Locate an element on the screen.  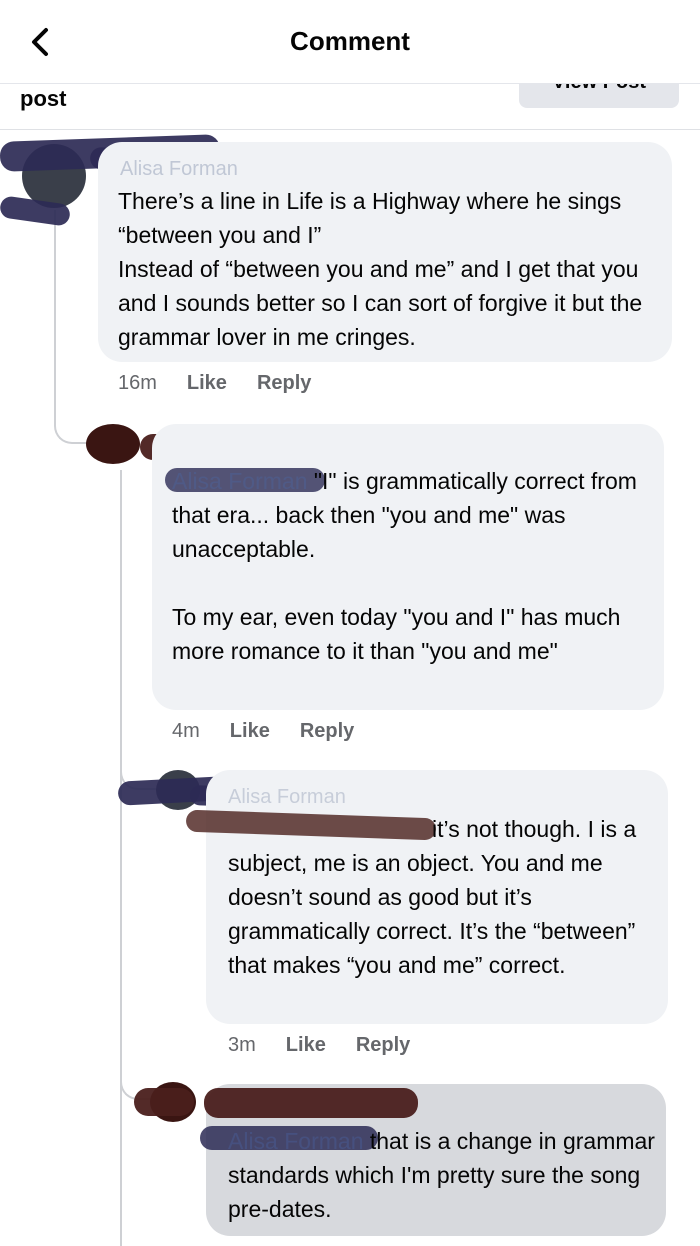
top-bar: Comment is located at coordinates (350, 42).